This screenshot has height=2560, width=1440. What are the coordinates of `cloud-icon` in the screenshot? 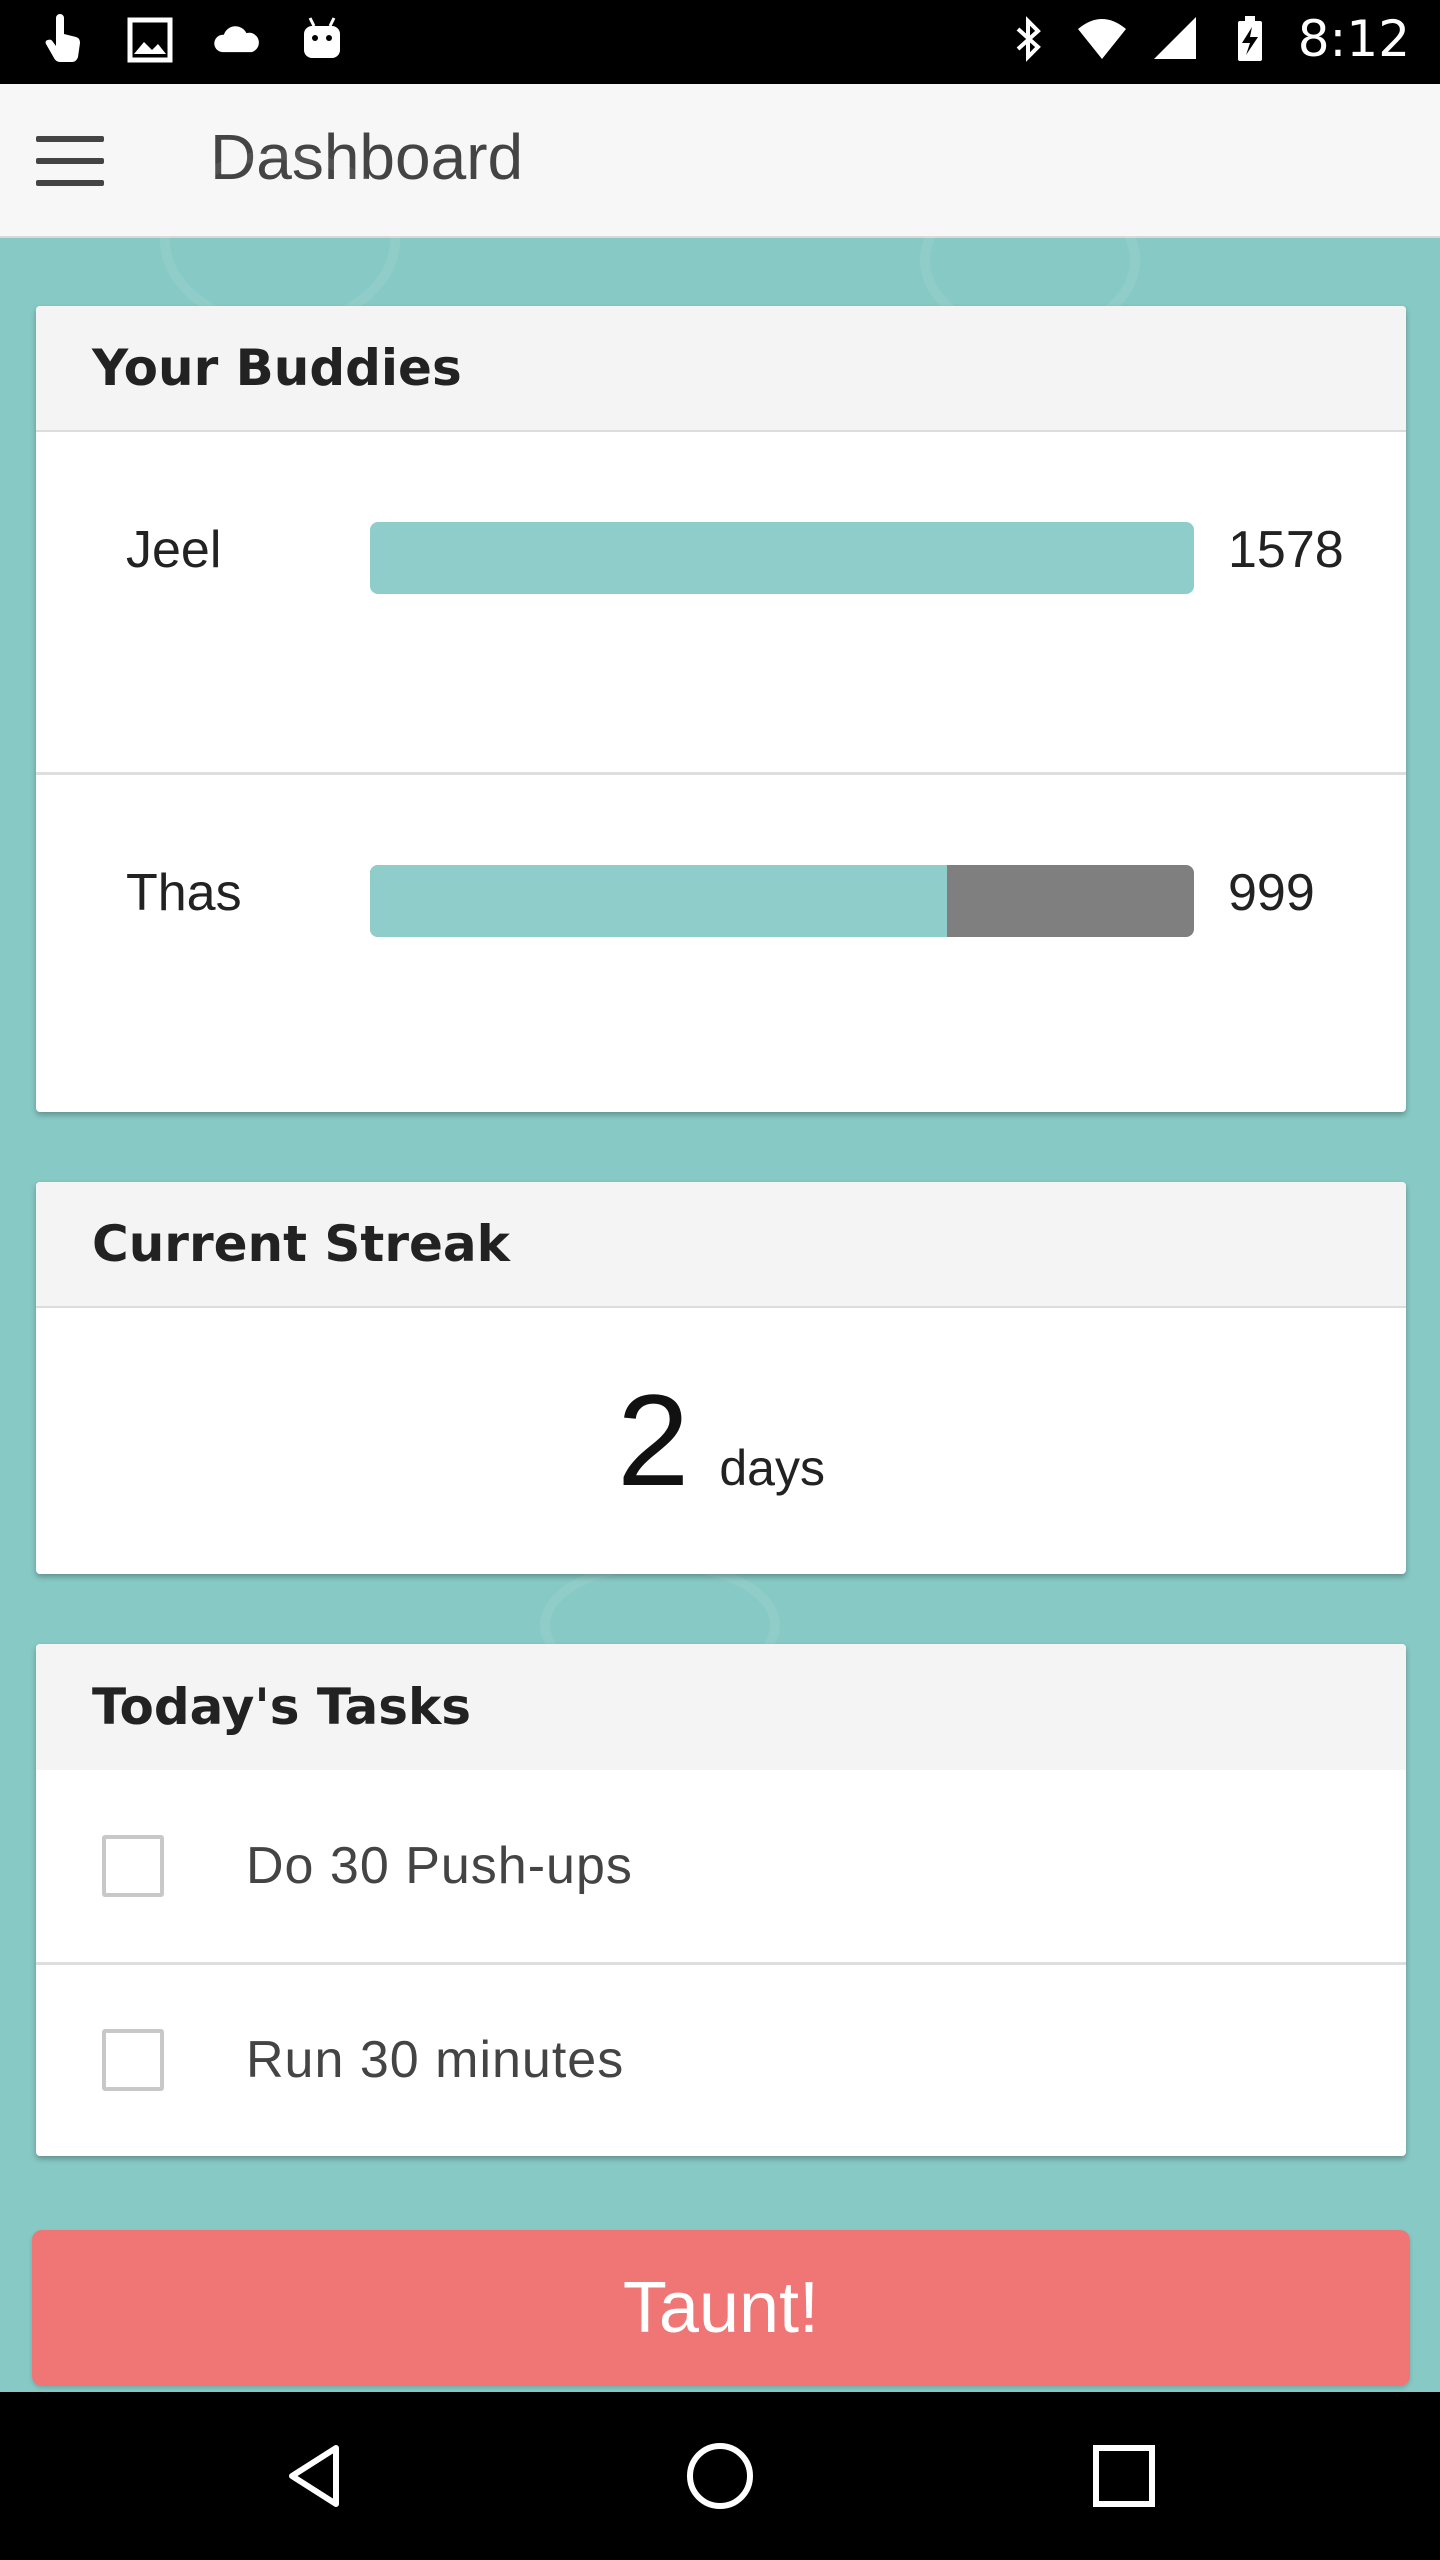 It's located at (236, 39).